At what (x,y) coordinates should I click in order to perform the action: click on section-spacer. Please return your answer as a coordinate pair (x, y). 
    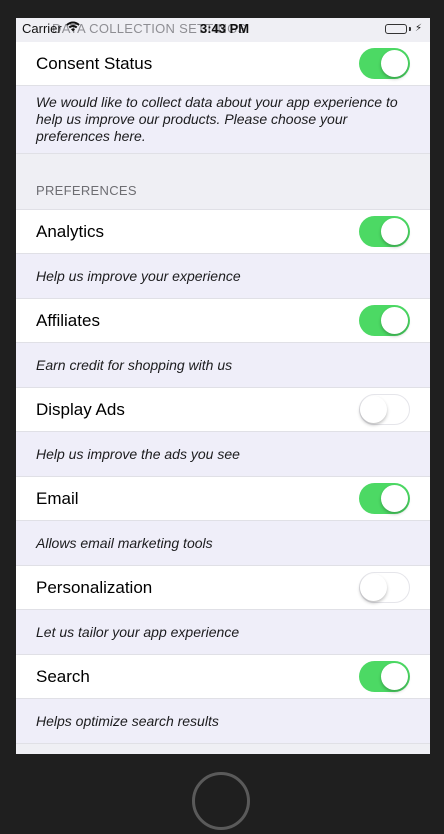
    Looking at the image, I should click on (223, 168).